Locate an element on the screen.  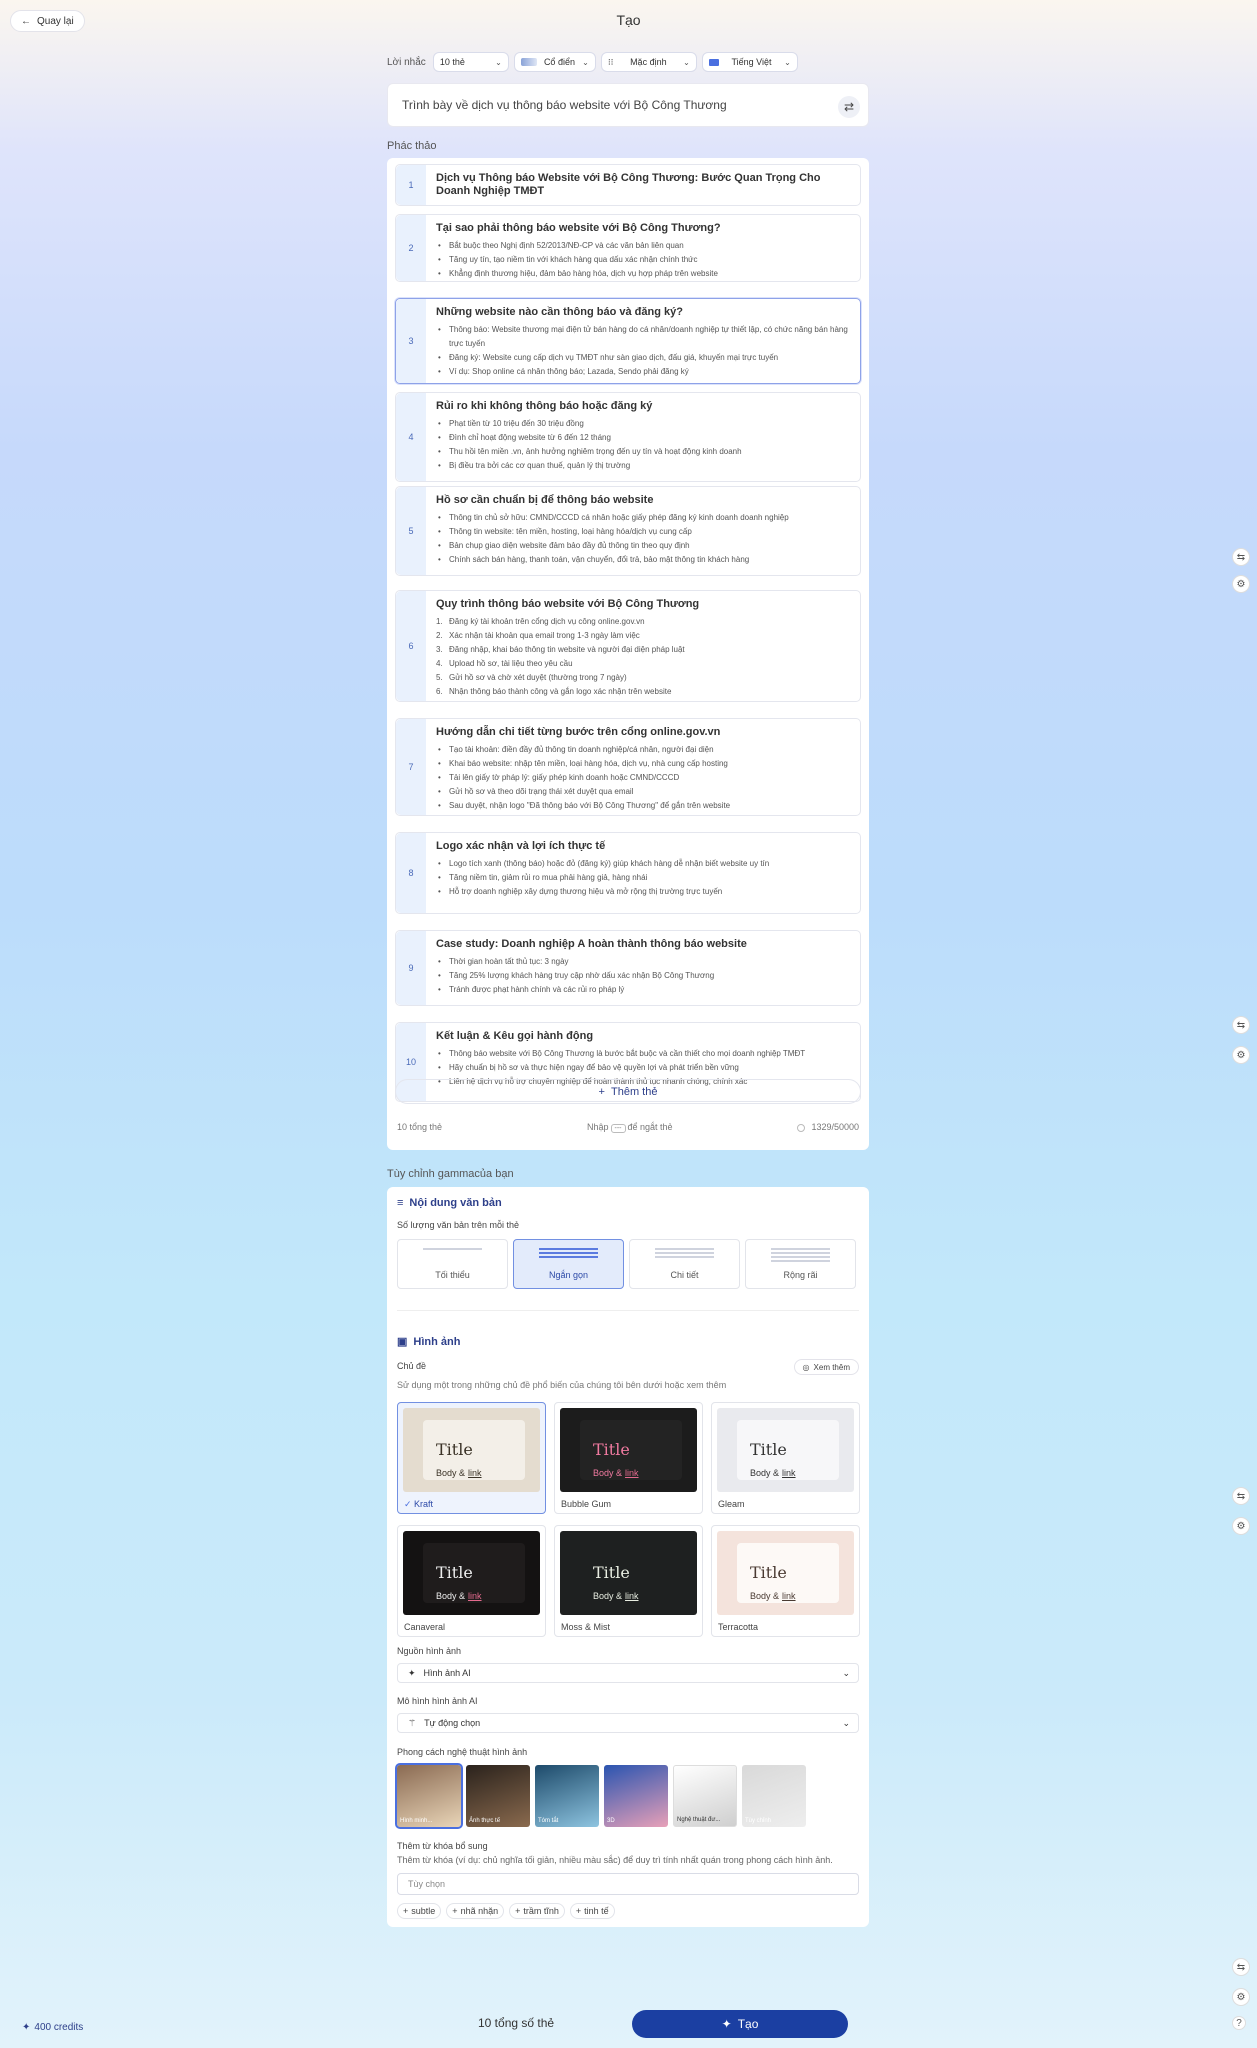
card-title: Rủi ro khi không thông báo hoặc đăng ký is located at coordinates (643, 406).